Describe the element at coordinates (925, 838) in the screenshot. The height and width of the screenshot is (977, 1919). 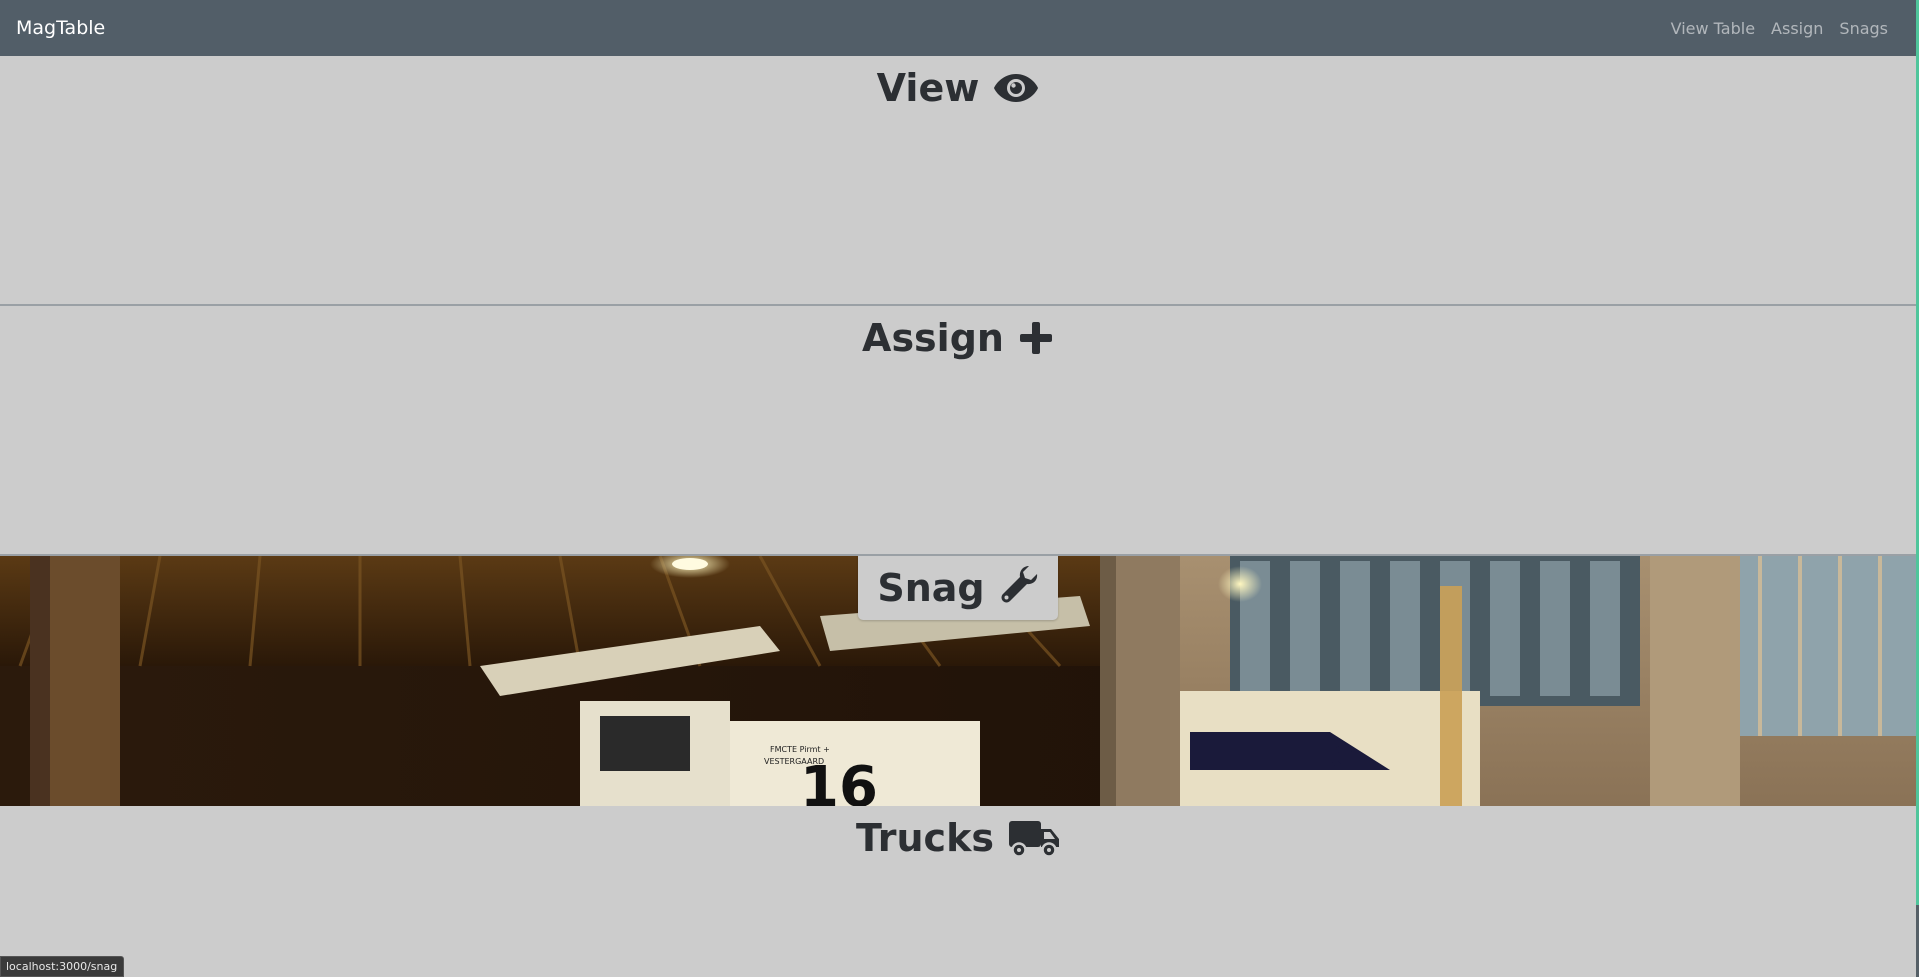
I see `trucks-title: Trucks` at that location.